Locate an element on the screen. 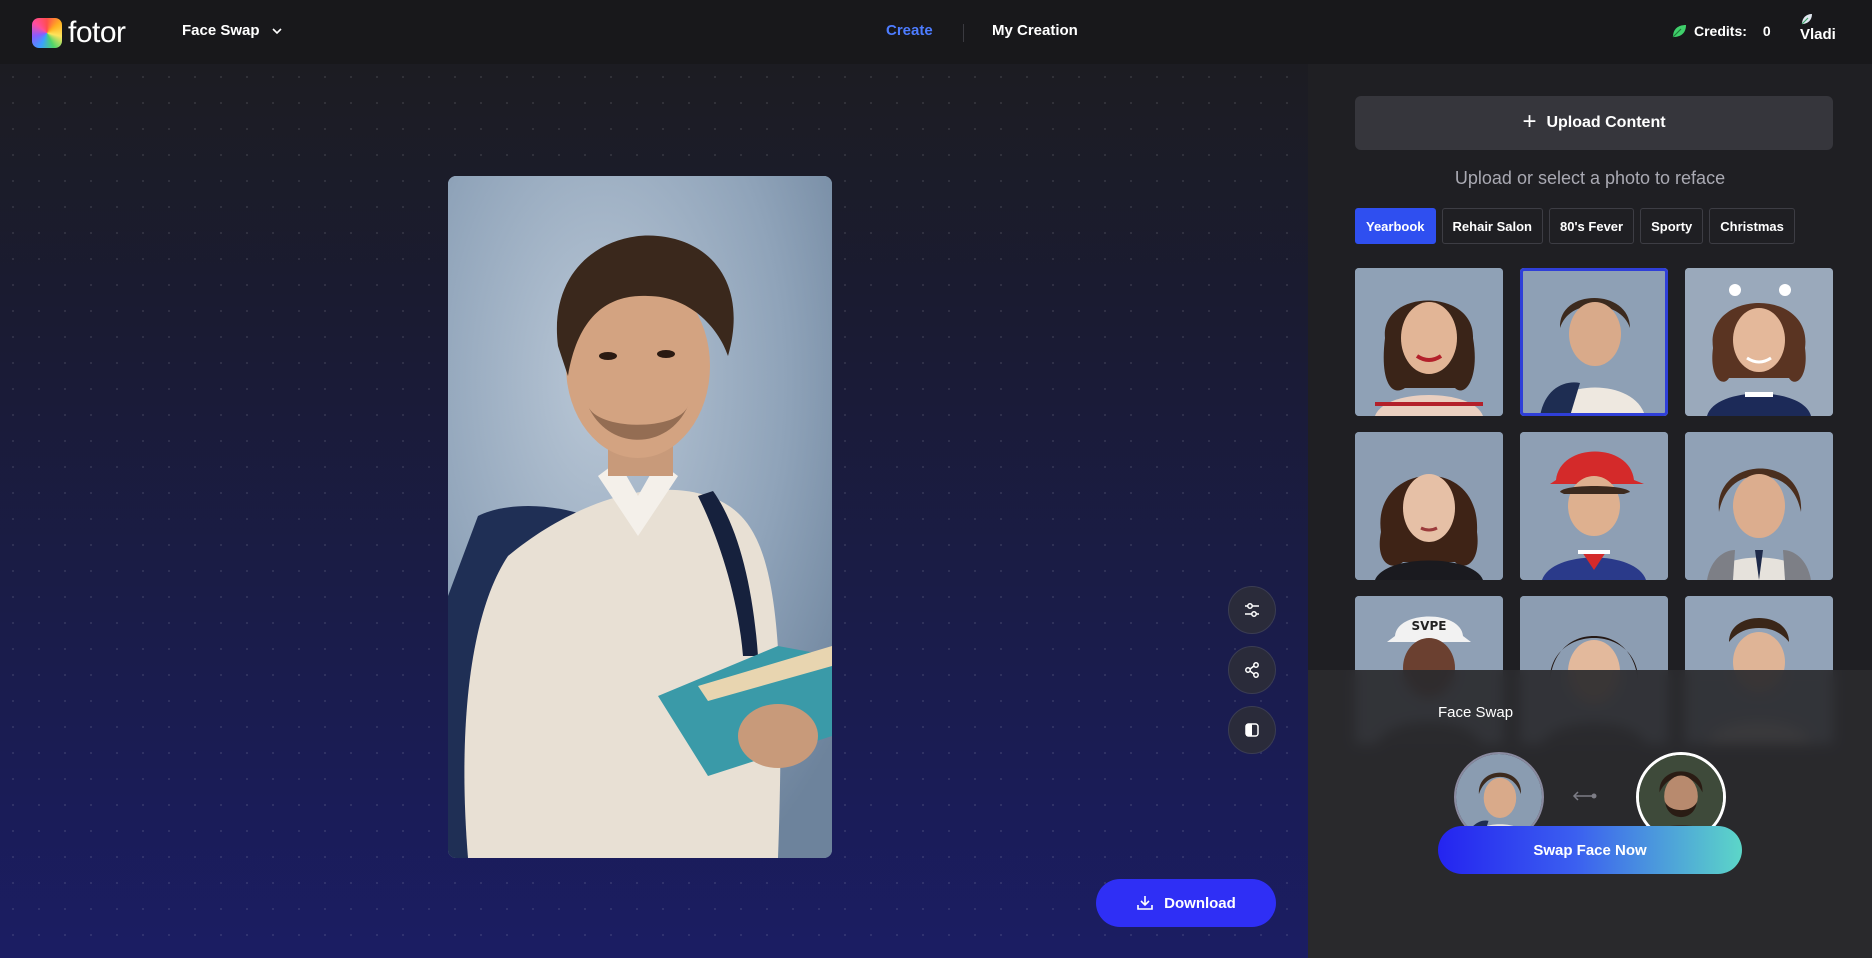 This screenshot has height=958, width=1872. compare-icon is located at coordinates (1252, 730).